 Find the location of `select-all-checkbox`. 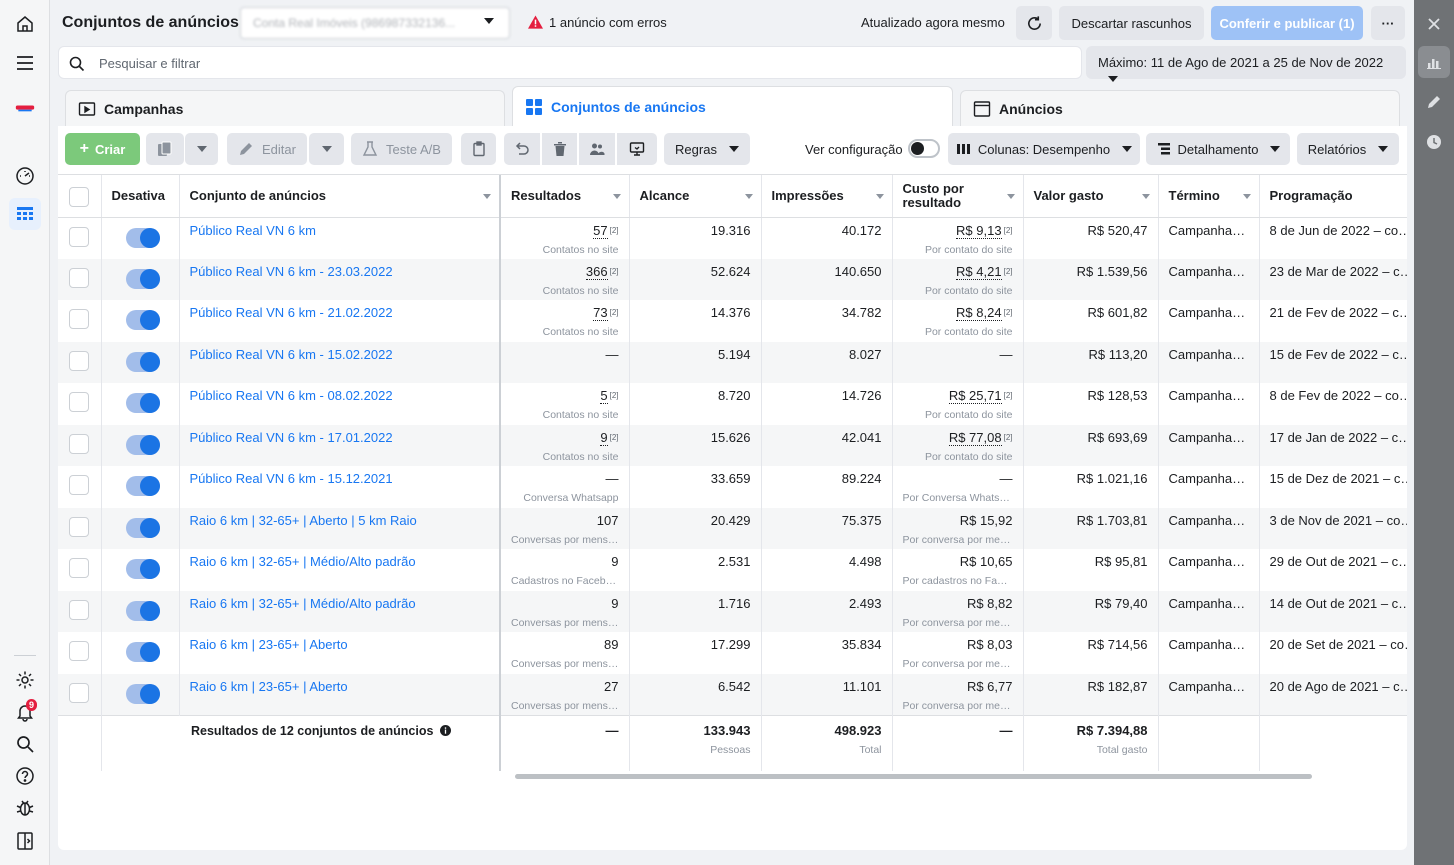

select-all-checkbox is located at coordinates (79, 197).